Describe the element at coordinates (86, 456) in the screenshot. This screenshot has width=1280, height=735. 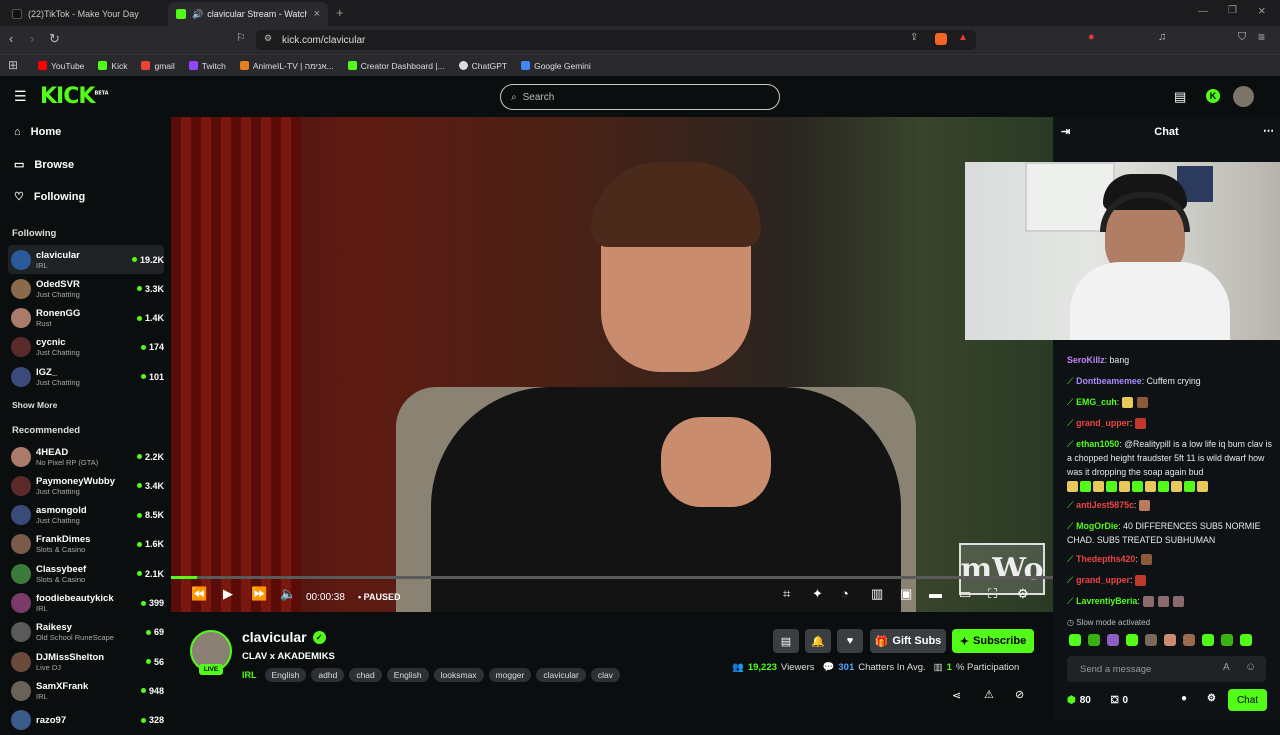
I see `recommended-channel-item: 4HEAD No Pixel RP (GTA) 2.2K` at that location.